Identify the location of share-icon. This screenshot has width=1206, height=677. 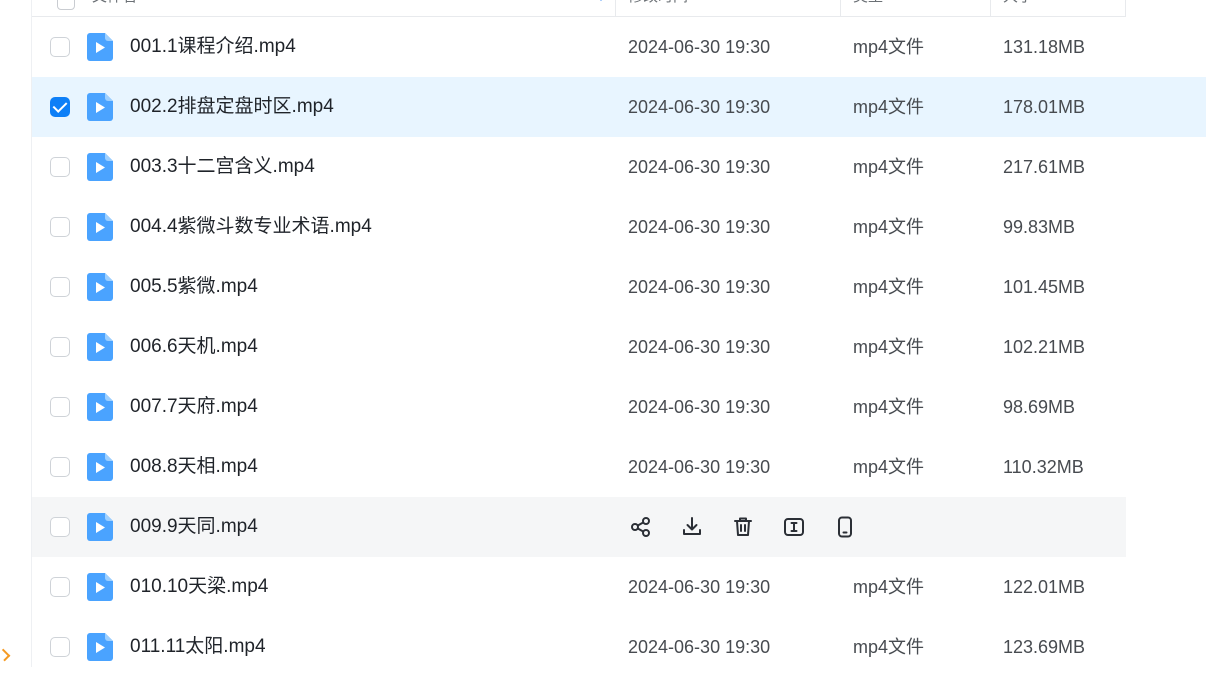
(641, 527).